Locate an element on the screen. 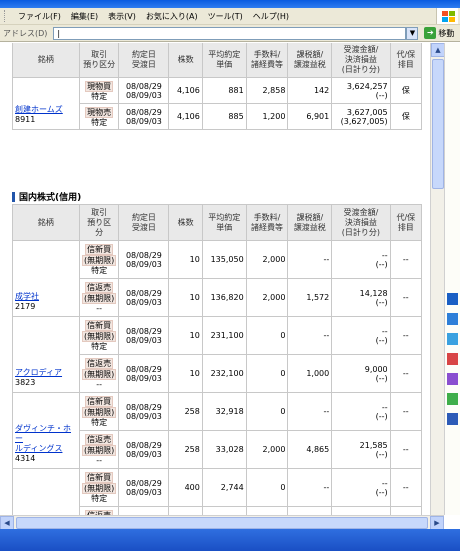  section-heading: 国内株式(信用) is located at coordinates (46, 196).